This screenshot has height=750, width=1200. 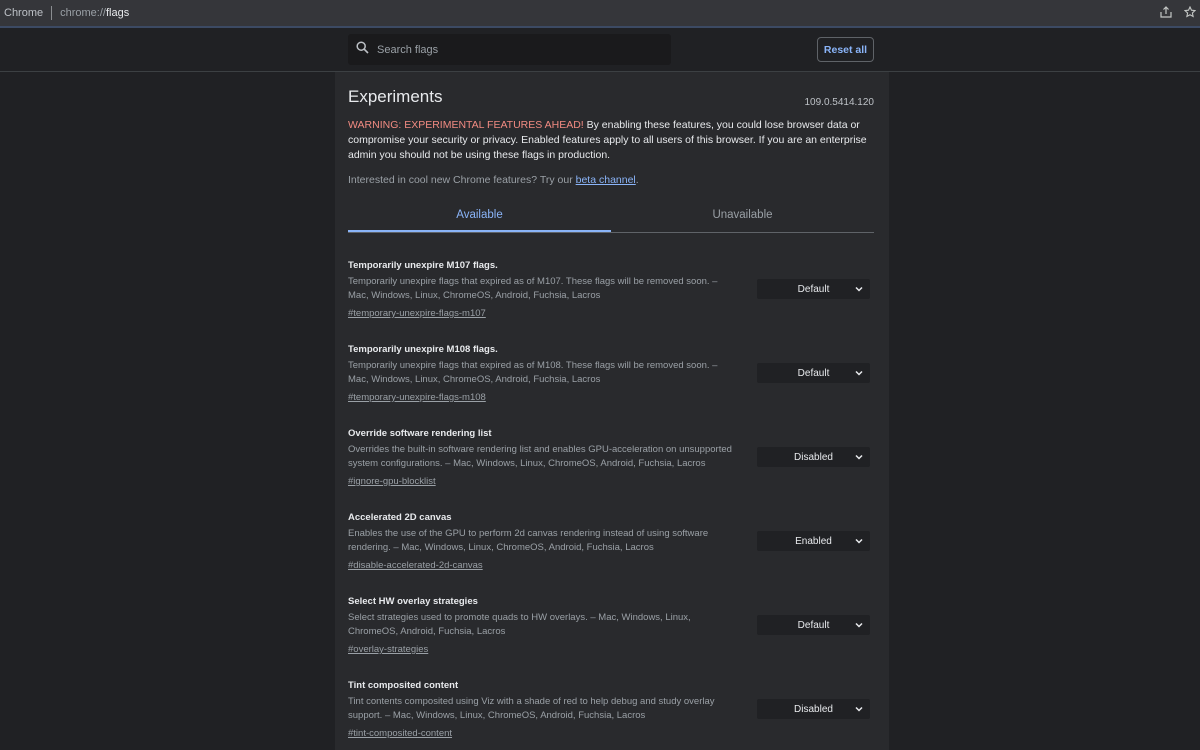 I want to click on url-main: flags, so click(x=117, y=13).